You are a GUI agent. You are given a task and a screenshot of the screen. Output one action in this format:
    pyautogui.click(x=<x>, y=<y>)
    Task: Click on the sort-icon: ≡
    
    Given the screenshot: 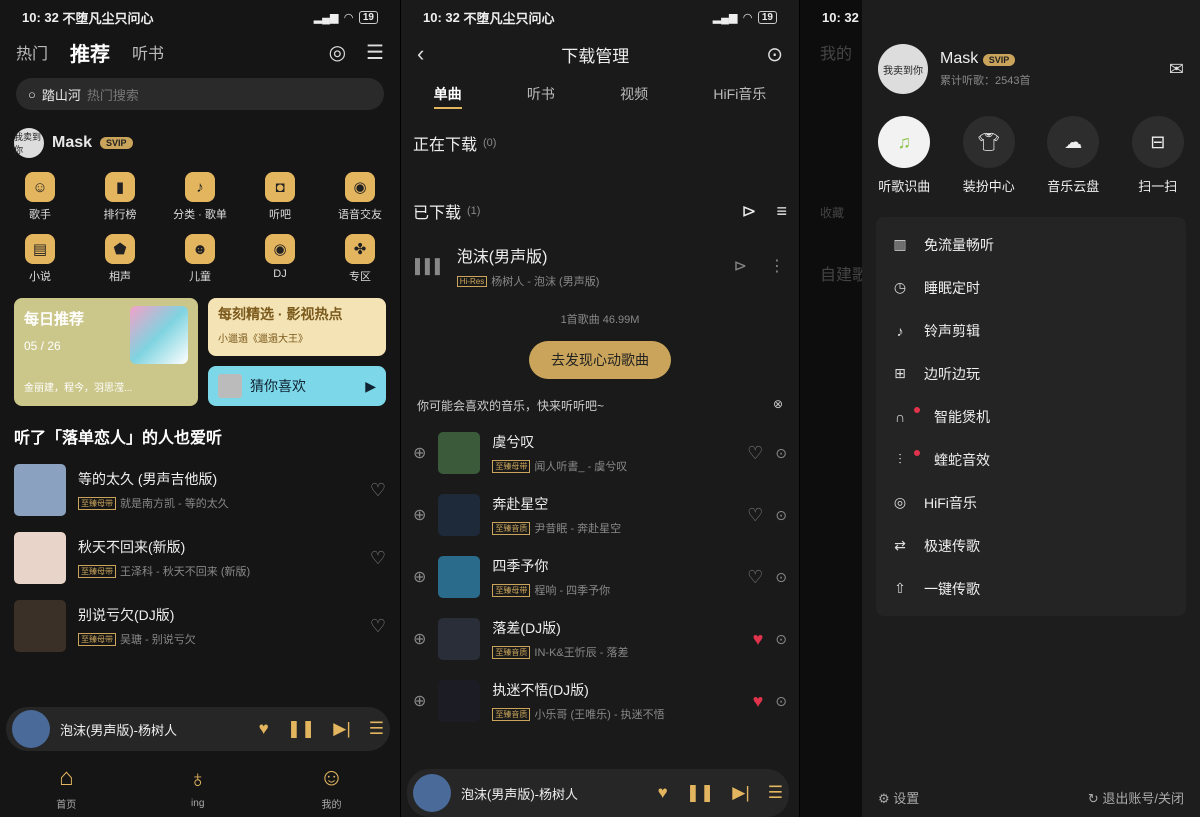 What is the action you would take?
    pyautogui.click(x=781, y=211)
    